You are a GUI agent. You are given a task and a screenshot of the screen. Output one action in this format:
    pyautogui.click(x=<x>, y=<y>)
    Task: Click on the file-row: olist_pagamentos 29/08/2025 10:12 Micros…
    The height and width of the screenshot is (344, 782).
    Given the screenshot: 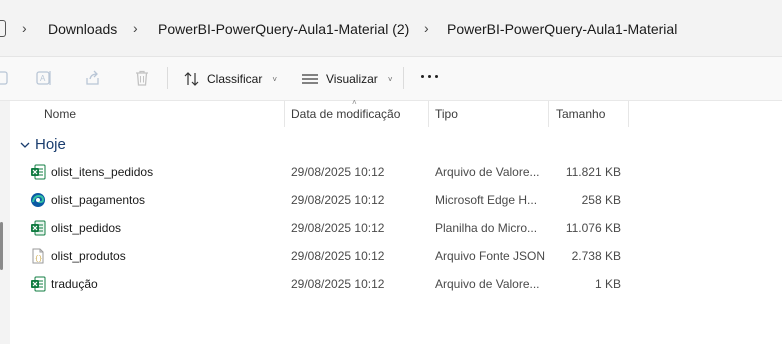 What is the action you would take?
    pyautogui.click(x=330, y=200)
    